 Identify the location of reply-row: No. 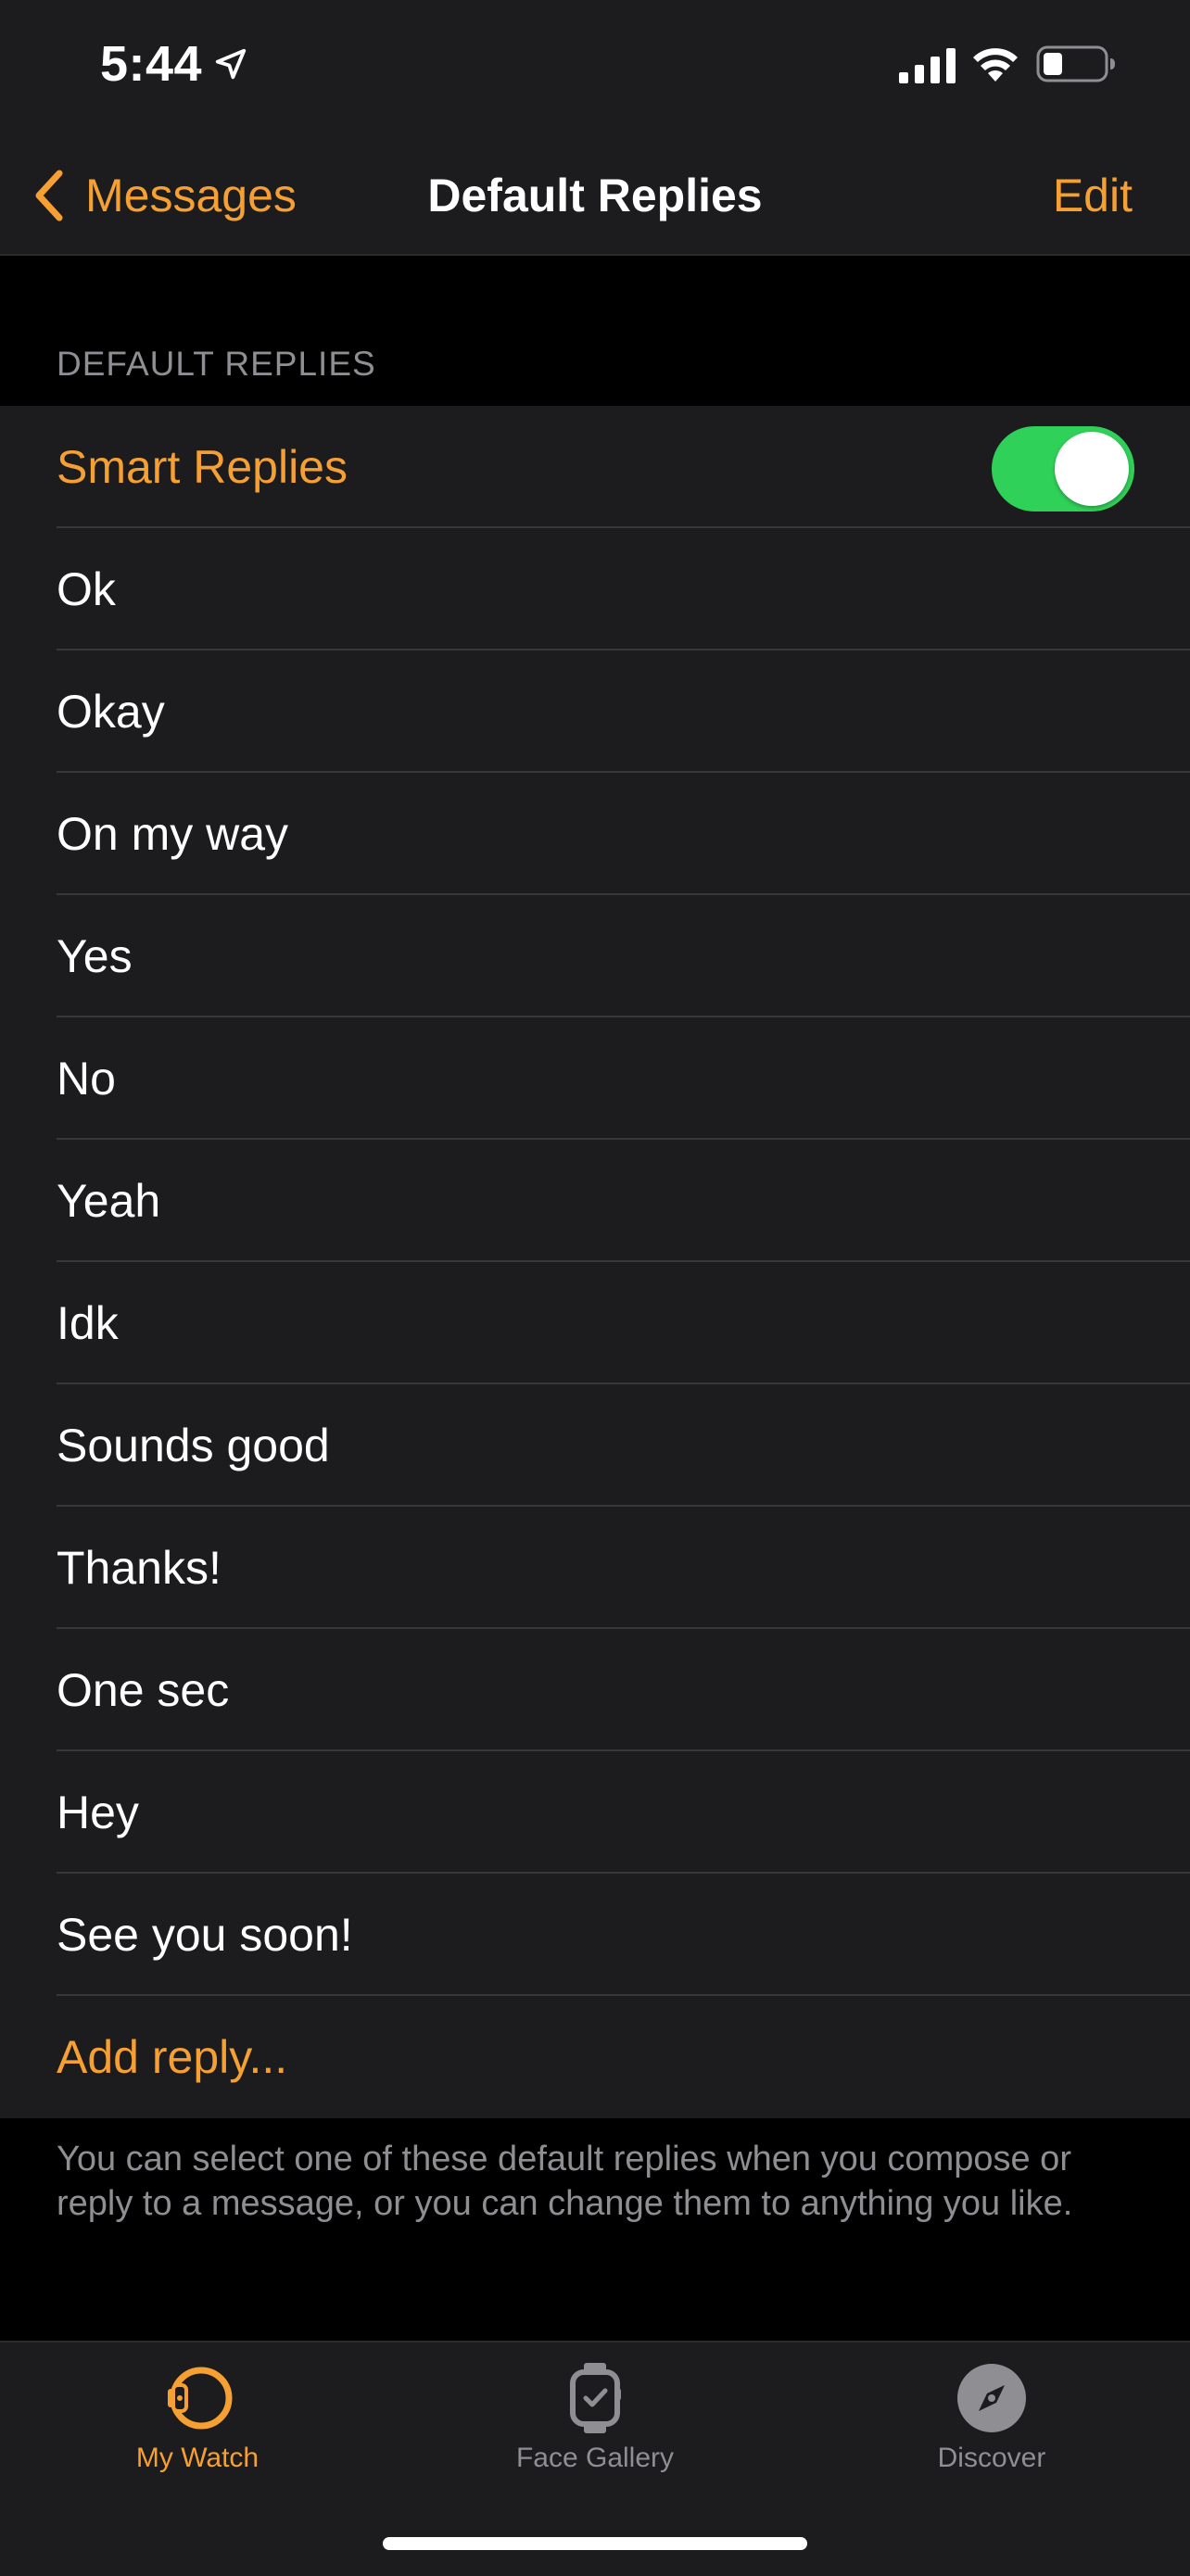
(595, 1078).